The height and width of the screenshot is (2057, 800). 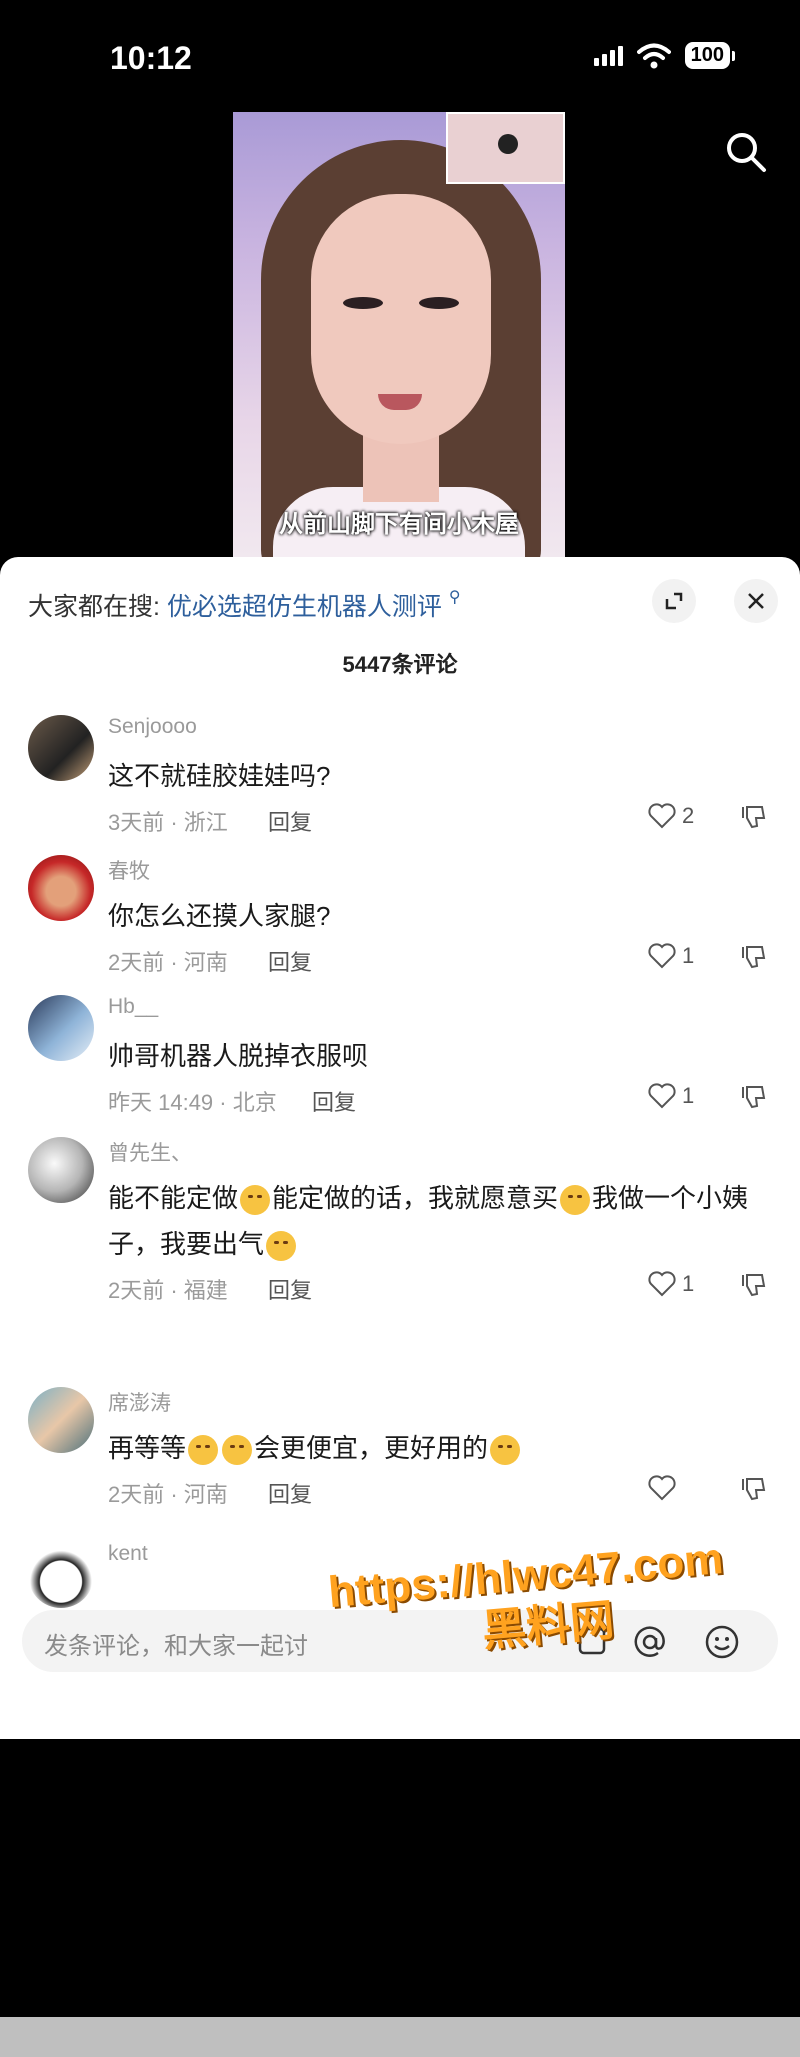 What do you see at coordinates (150, 1152) in the screenshot?
I see `comment-username: 曾先生、` at bounding box center [150, 1152].